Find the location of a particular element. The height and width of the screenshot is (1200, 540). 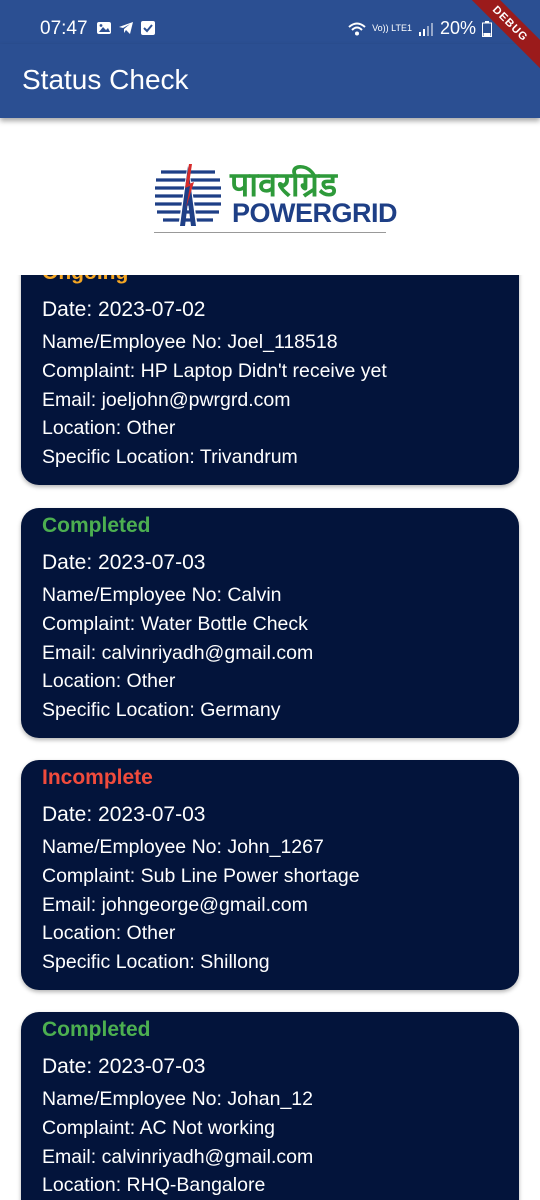

notification-icons is located at coordinates (126, 28).